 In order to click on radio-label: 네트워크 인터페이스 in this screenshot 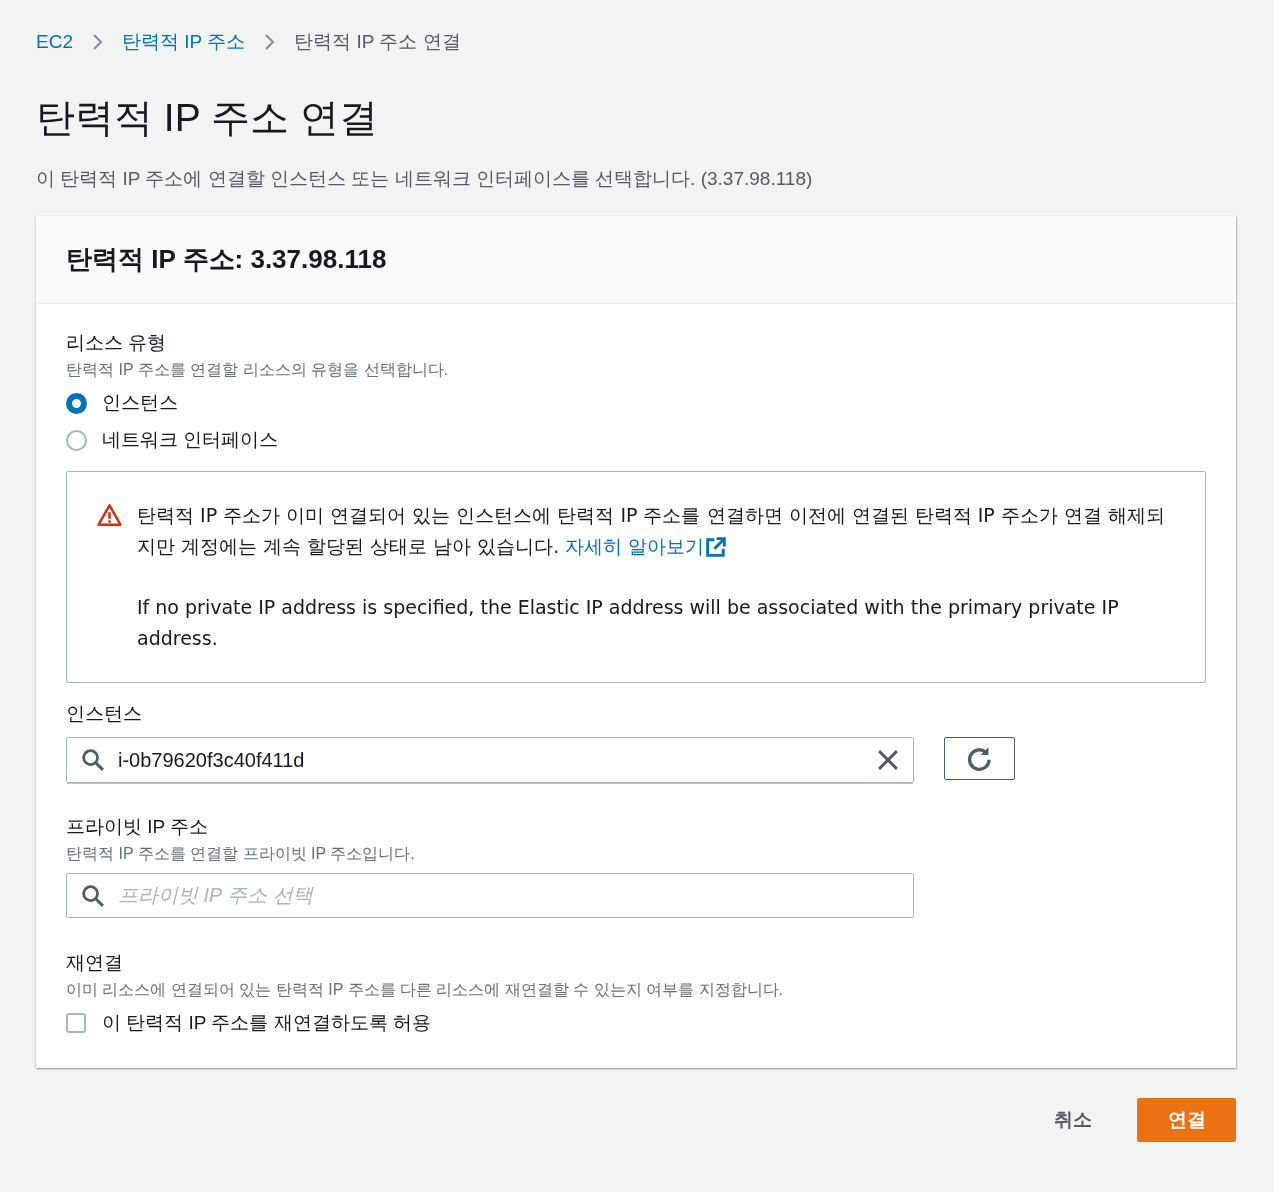, I will do `click(190, 439)`.